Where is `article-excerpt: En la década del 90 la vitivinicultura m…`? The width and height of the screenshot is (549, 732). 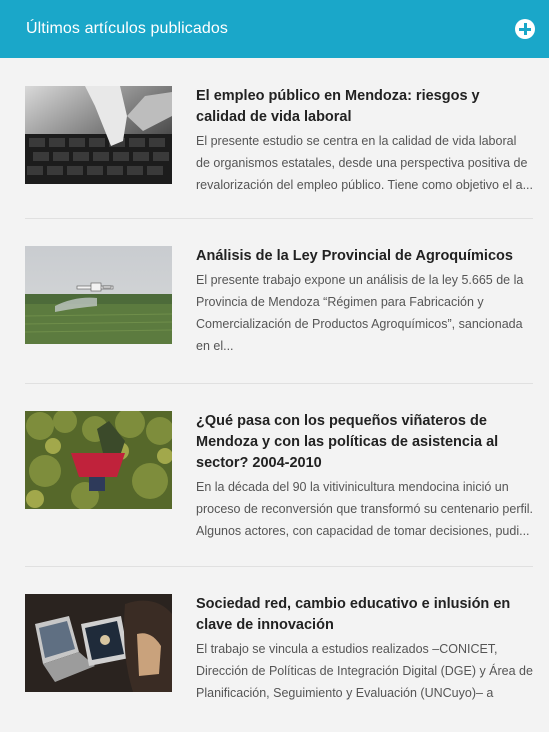 article-excerpt: En la década del 90 la vitivinicultura m… is located at coordinates (364, 509).